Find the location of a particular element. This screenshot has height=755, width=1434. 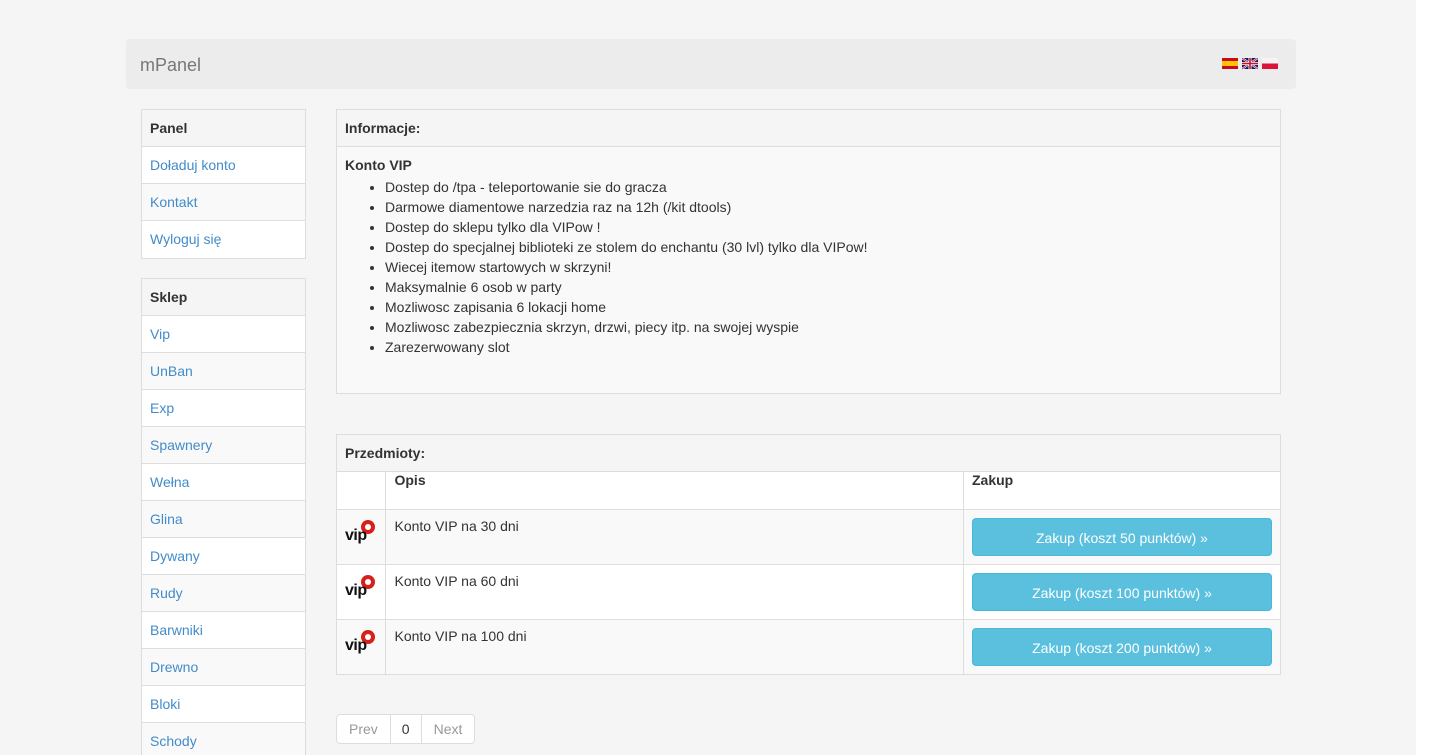

purchase-cell: Zakup (koszt 200 punktów) » is located at coordinates (1121, 646).